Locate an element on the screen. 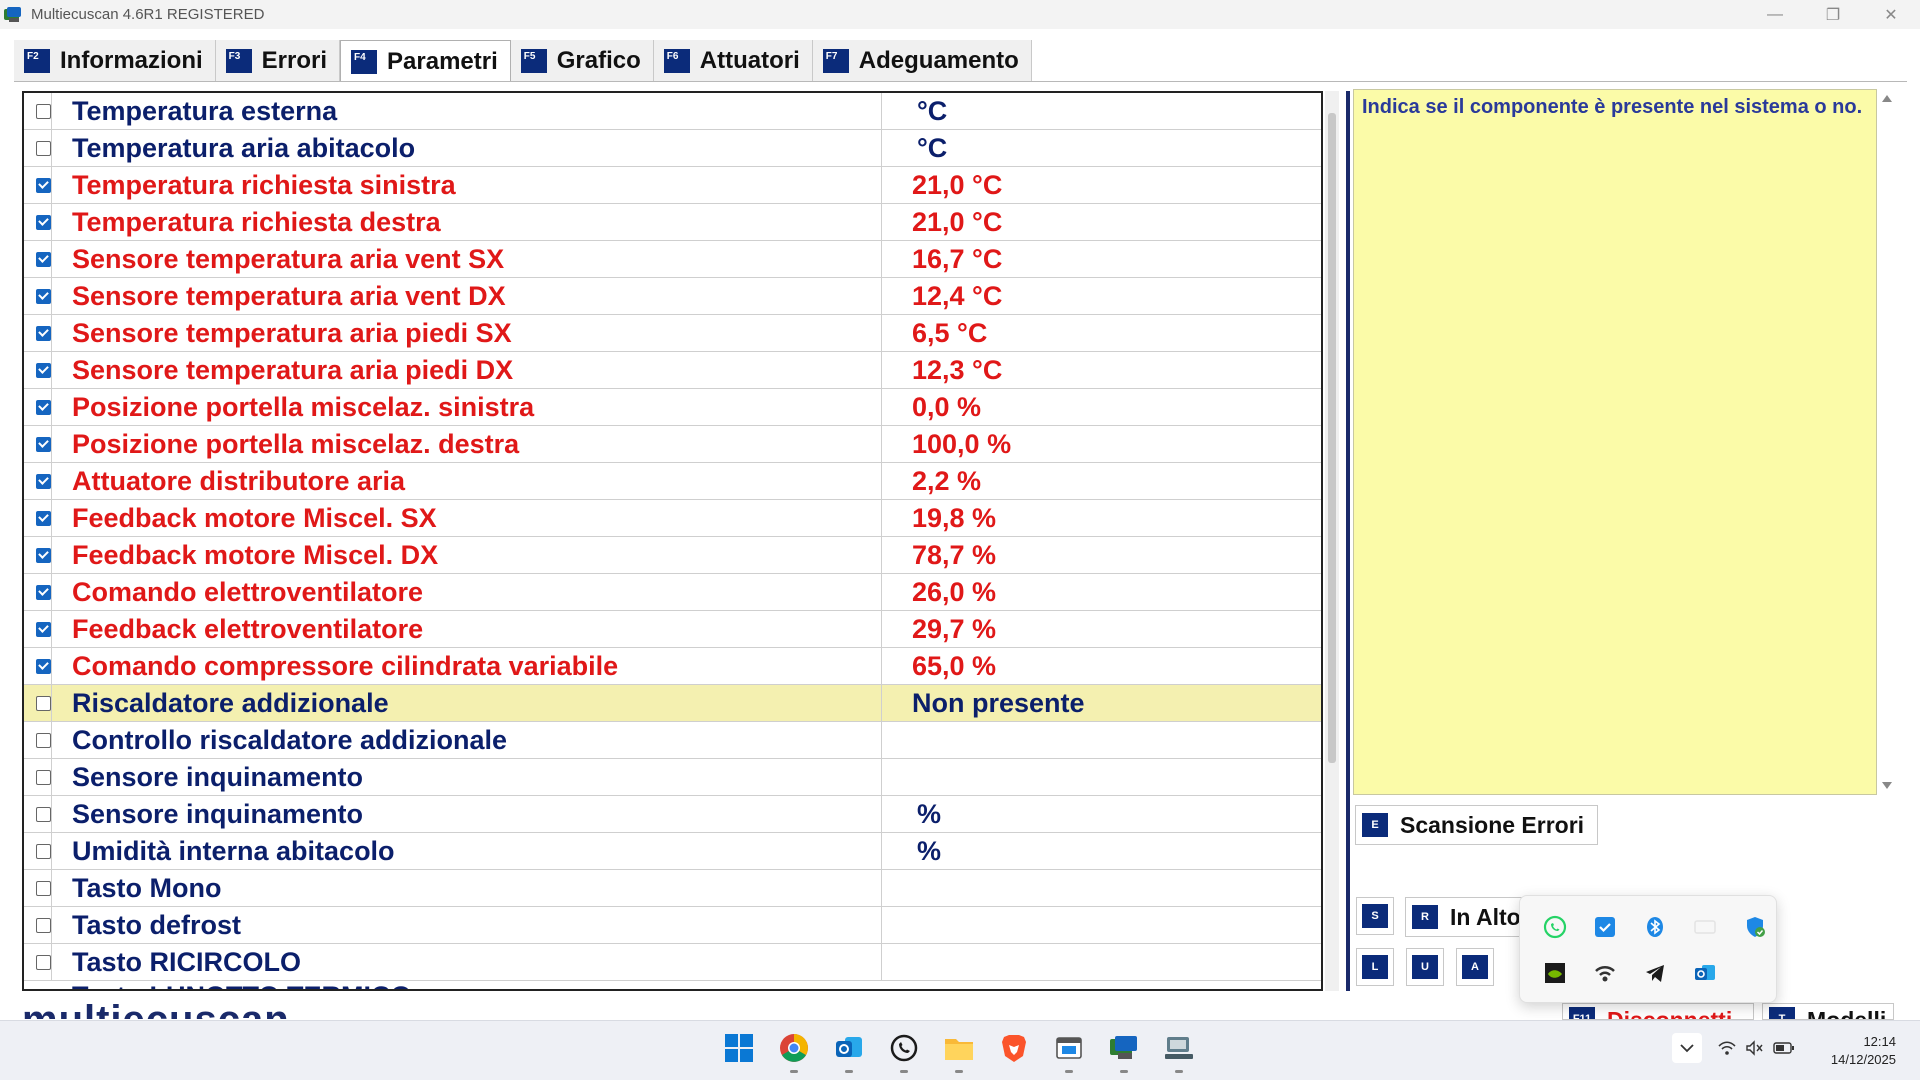 Image resolution: width=1920 pixels, height=1080 pixels. close-button: ✕ is located at coordinates (1891, 14).